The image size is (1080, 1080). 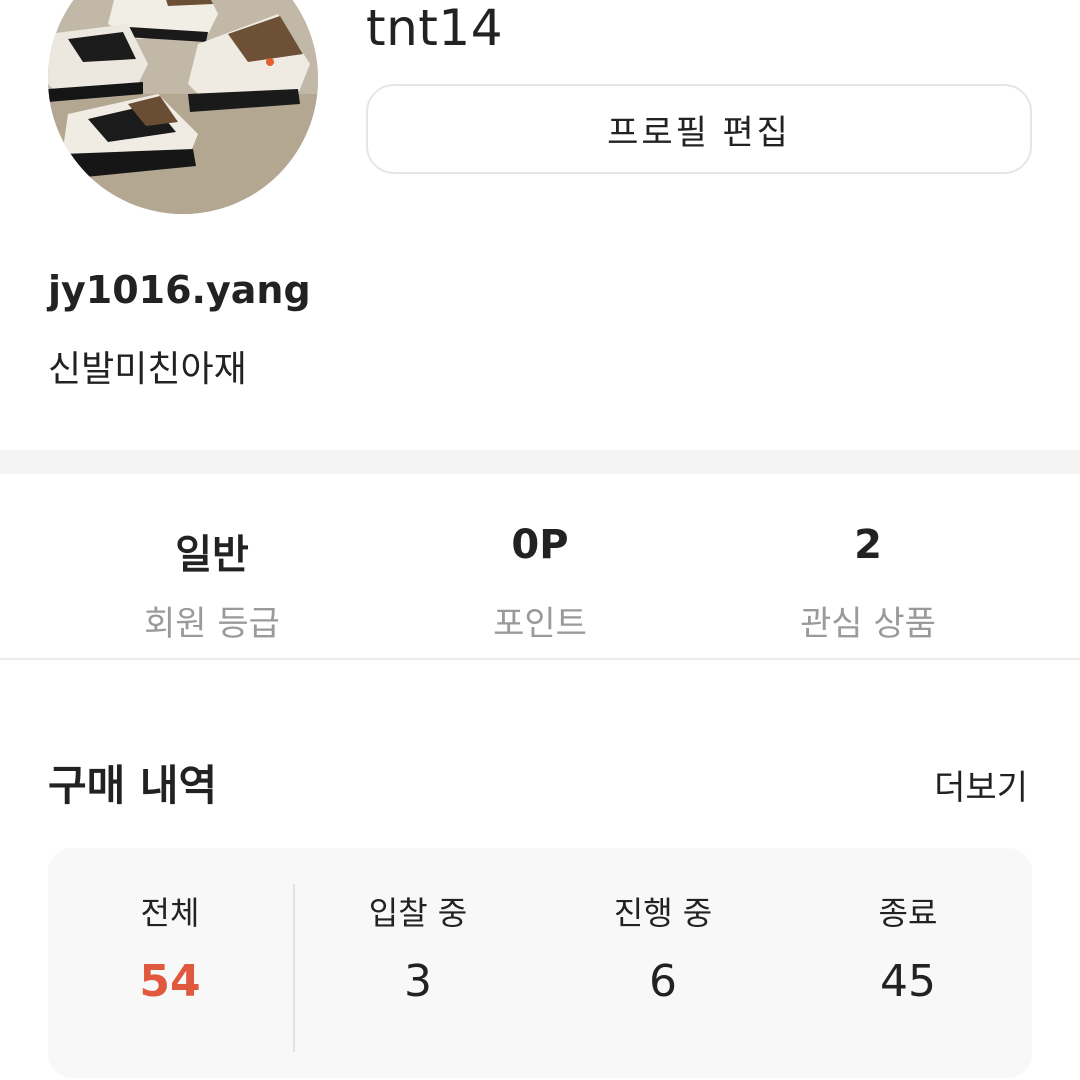 I want to click on stat-value: 2, so click(x=868, y=545).